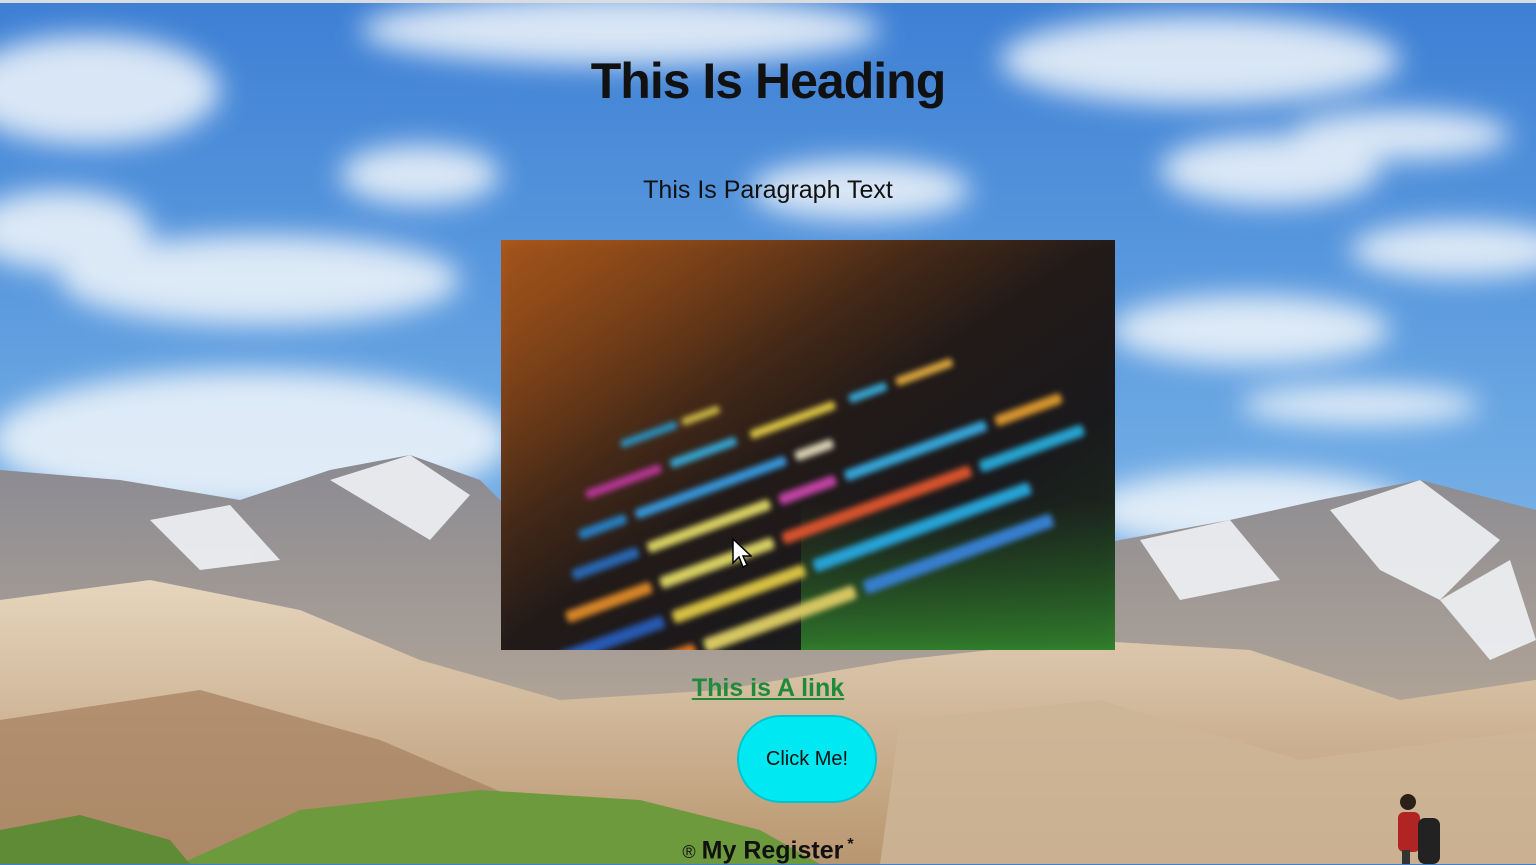  What do you see at coordinates (772, 850) in the screenshot?
I see `footer-text: My Register` at bounding box center [772, 850].